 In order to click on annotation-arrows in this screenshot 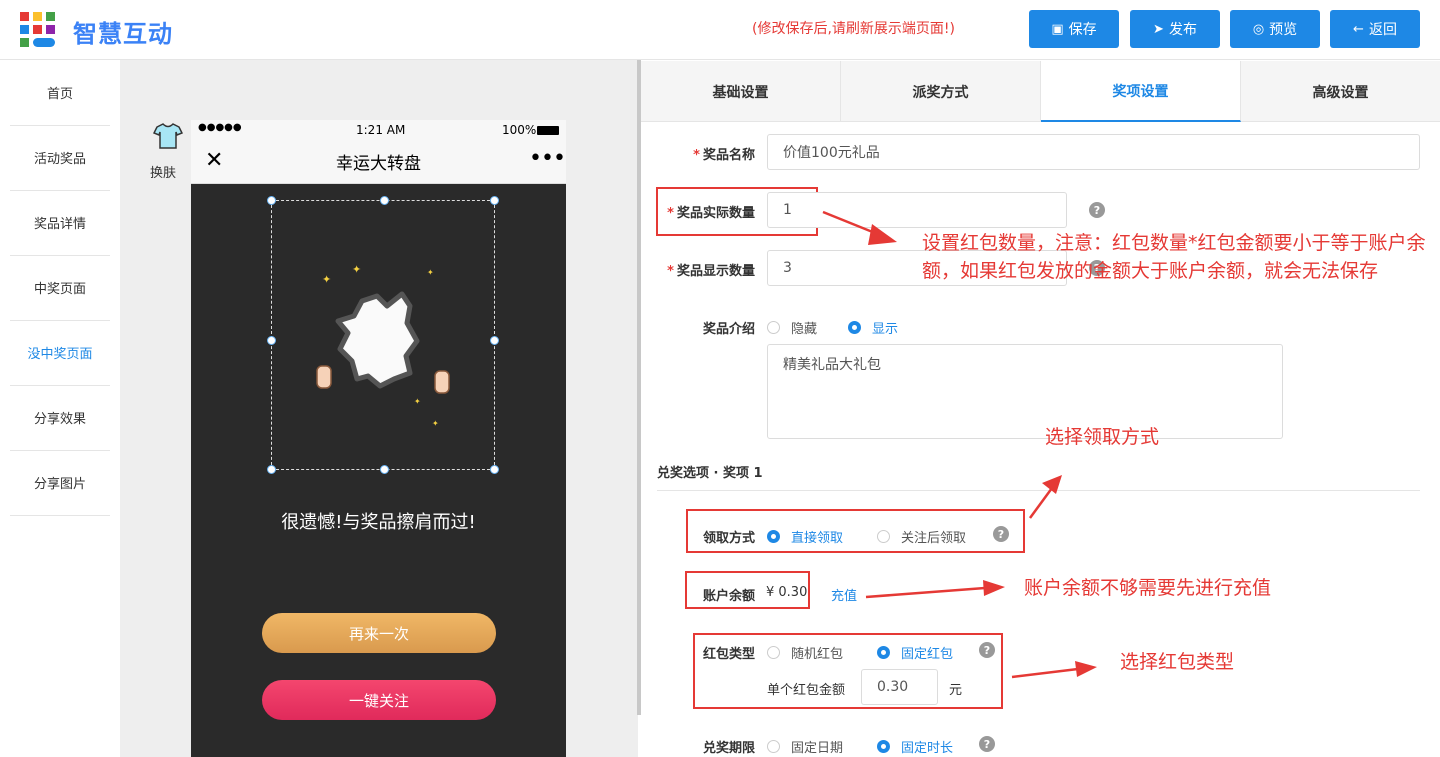, I will do `click(959, 444)`.